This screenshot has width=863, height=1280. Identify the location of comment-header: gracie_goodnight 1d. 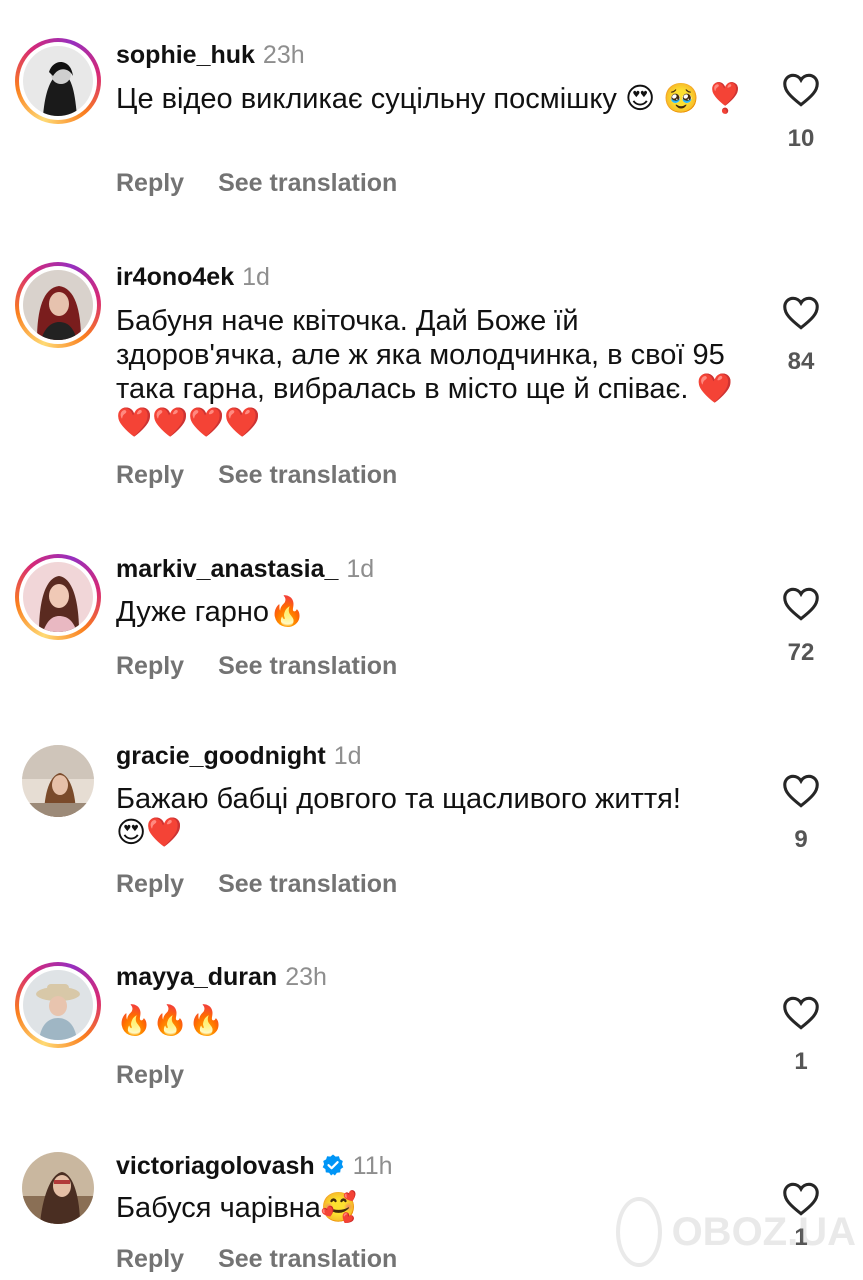
(239, 756).